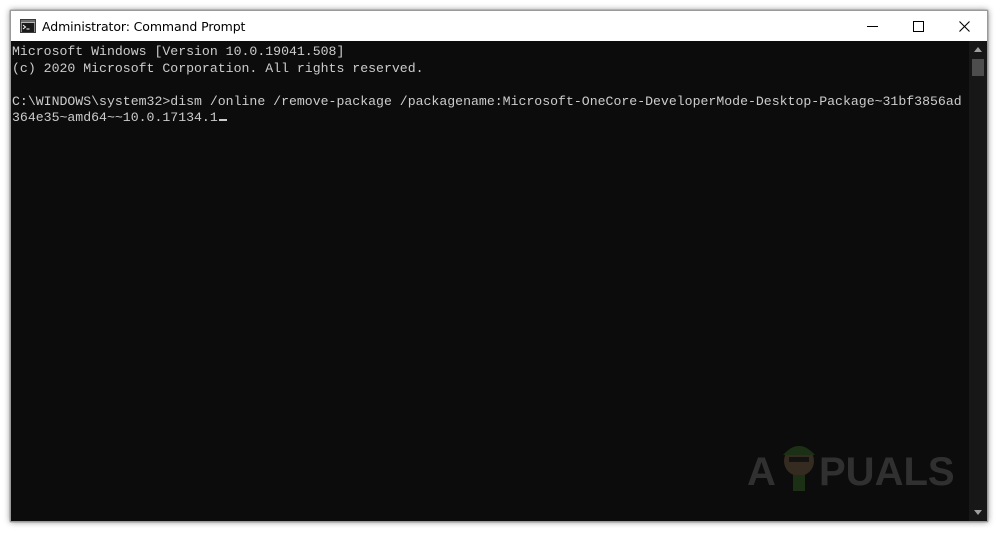 The width and height of the screenshot is (1000, 533). I want to click on text-cursor, so click(222, 120).